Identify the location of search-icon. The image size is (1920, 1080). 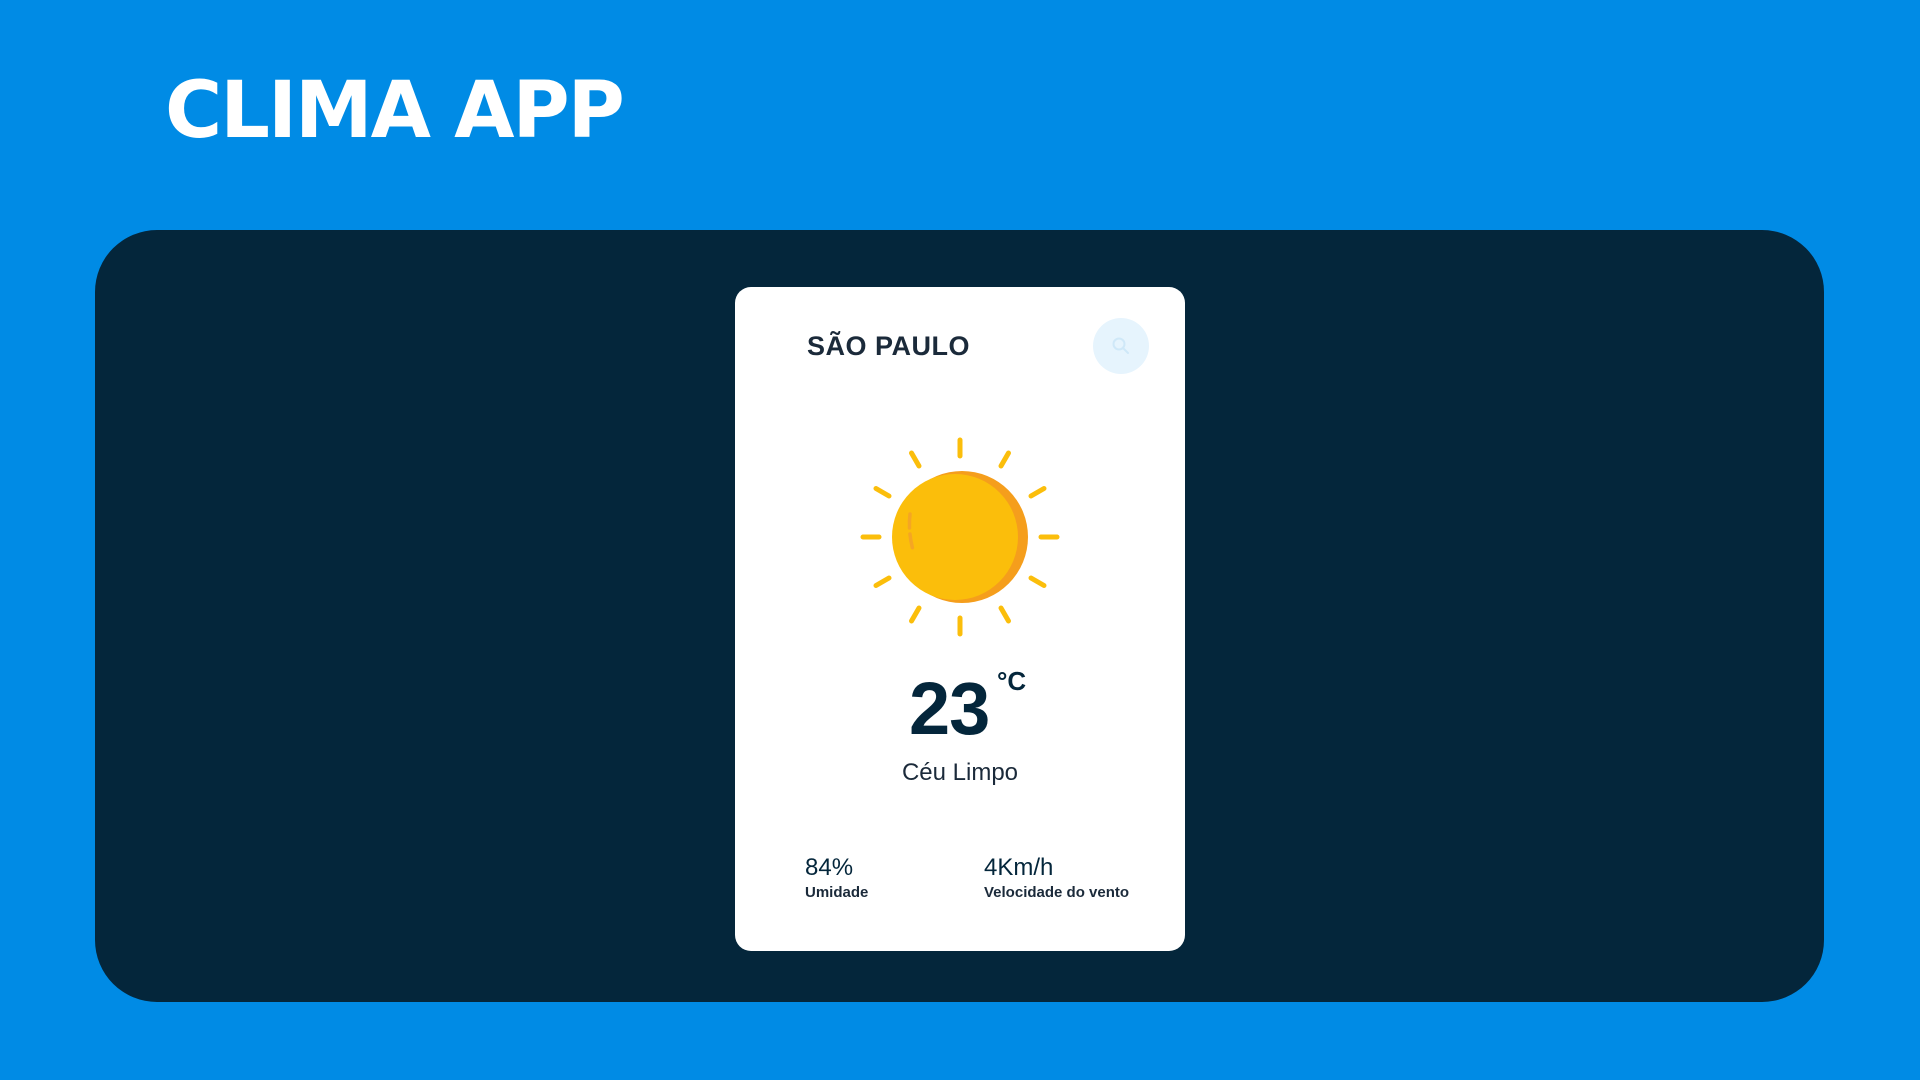
(1120, 345).